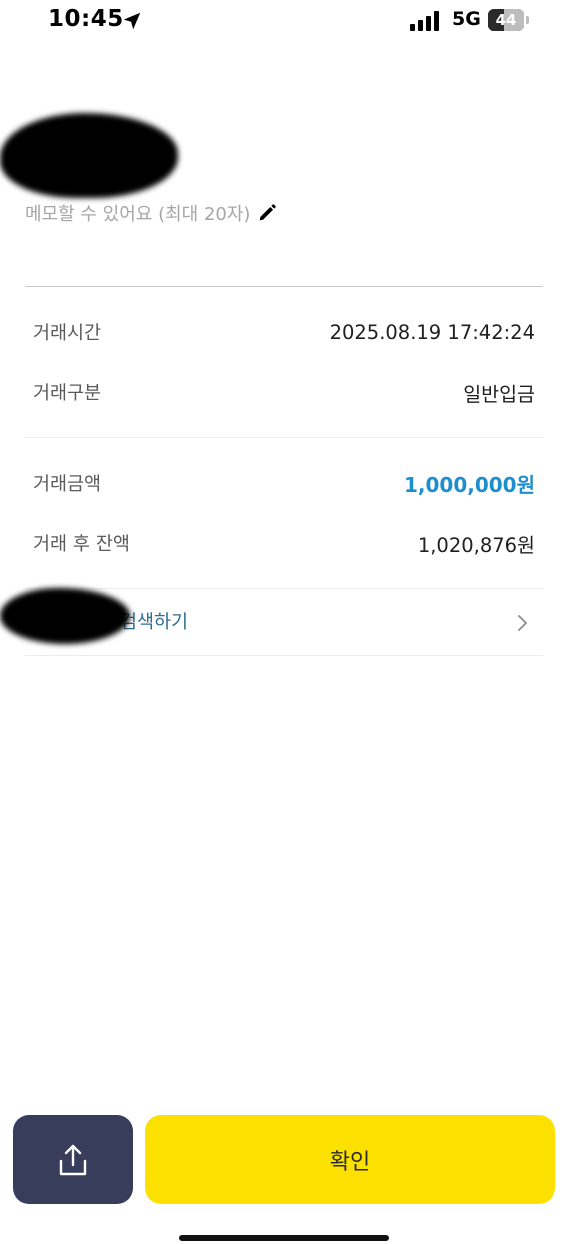  What do you see at coordinates (527, 20) in the screenshot?
I see `battery-cap` at bounding box center [527, 20].